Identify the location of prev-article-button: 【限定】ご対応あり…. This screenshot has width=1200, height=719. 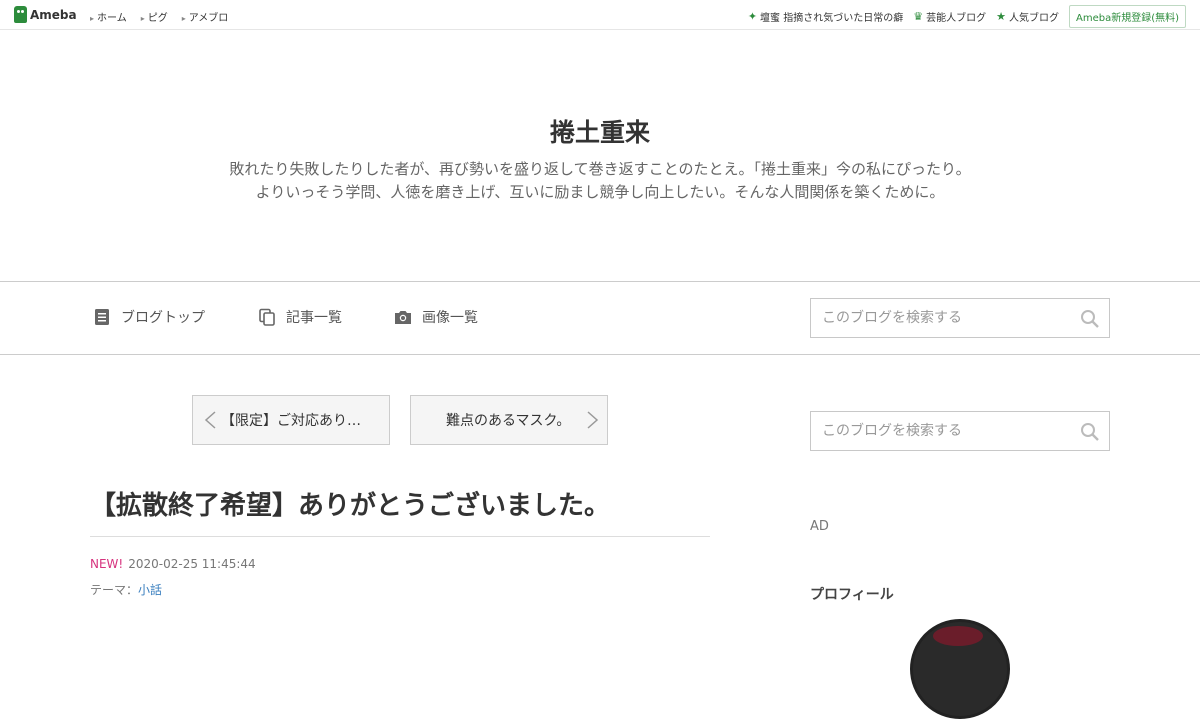
(291, 420).